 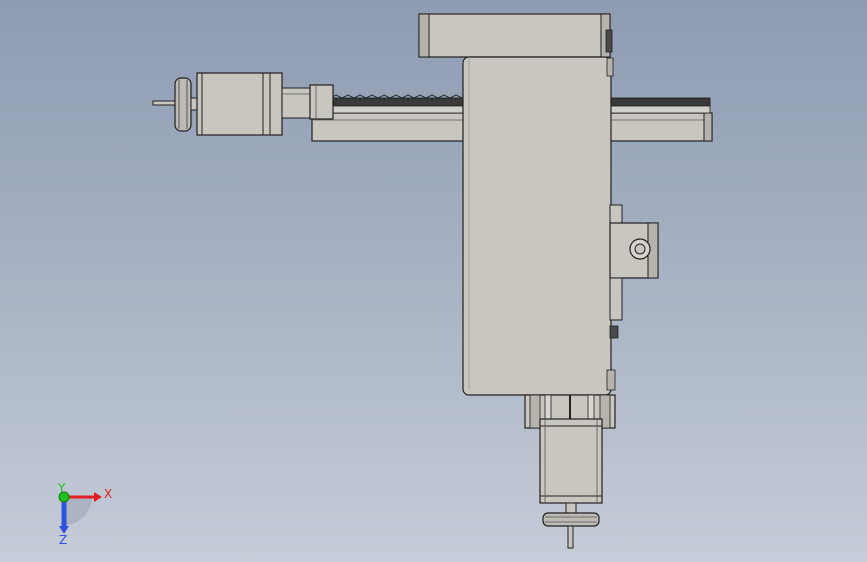 What do you see at coordinates (78, 511) in the screenshot?
I see `triad-shading` at bounding box center [78, 511].